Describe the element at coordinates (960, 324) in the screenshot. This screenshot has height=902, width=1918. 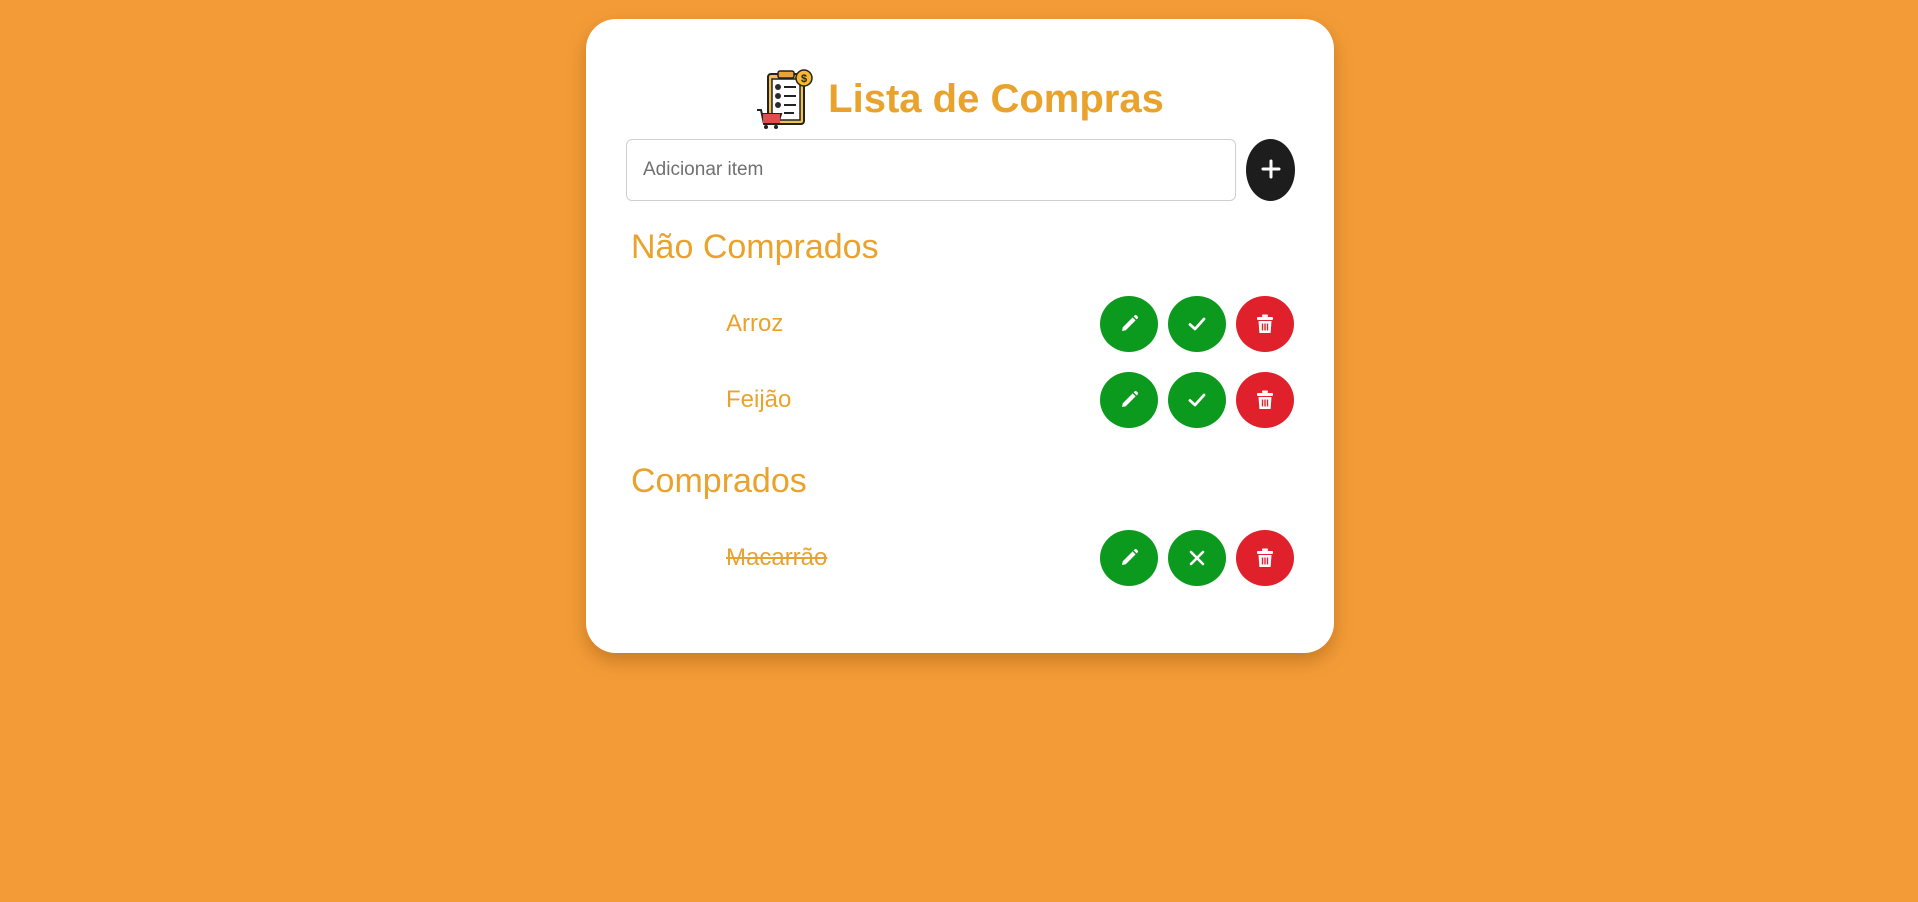
I see `list-item: Arroz` at that location.